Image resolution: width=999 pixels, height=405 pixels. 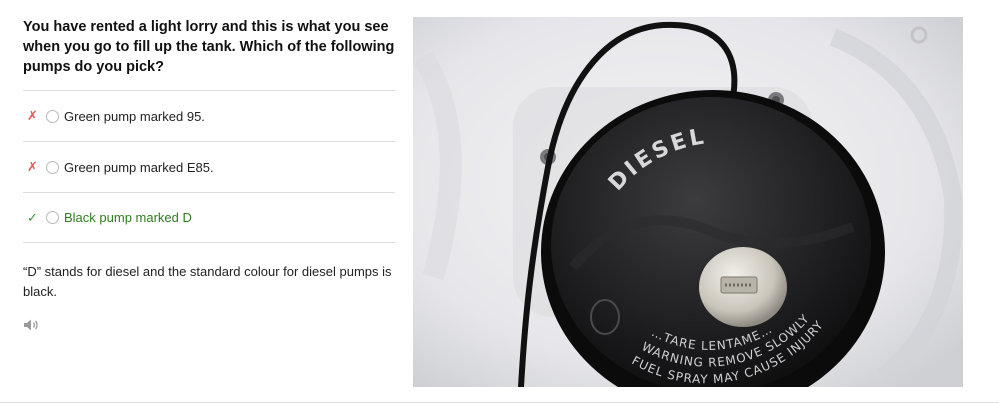 I want to click on answer-label: Green pump marked E85., so click(x=139, y=167).